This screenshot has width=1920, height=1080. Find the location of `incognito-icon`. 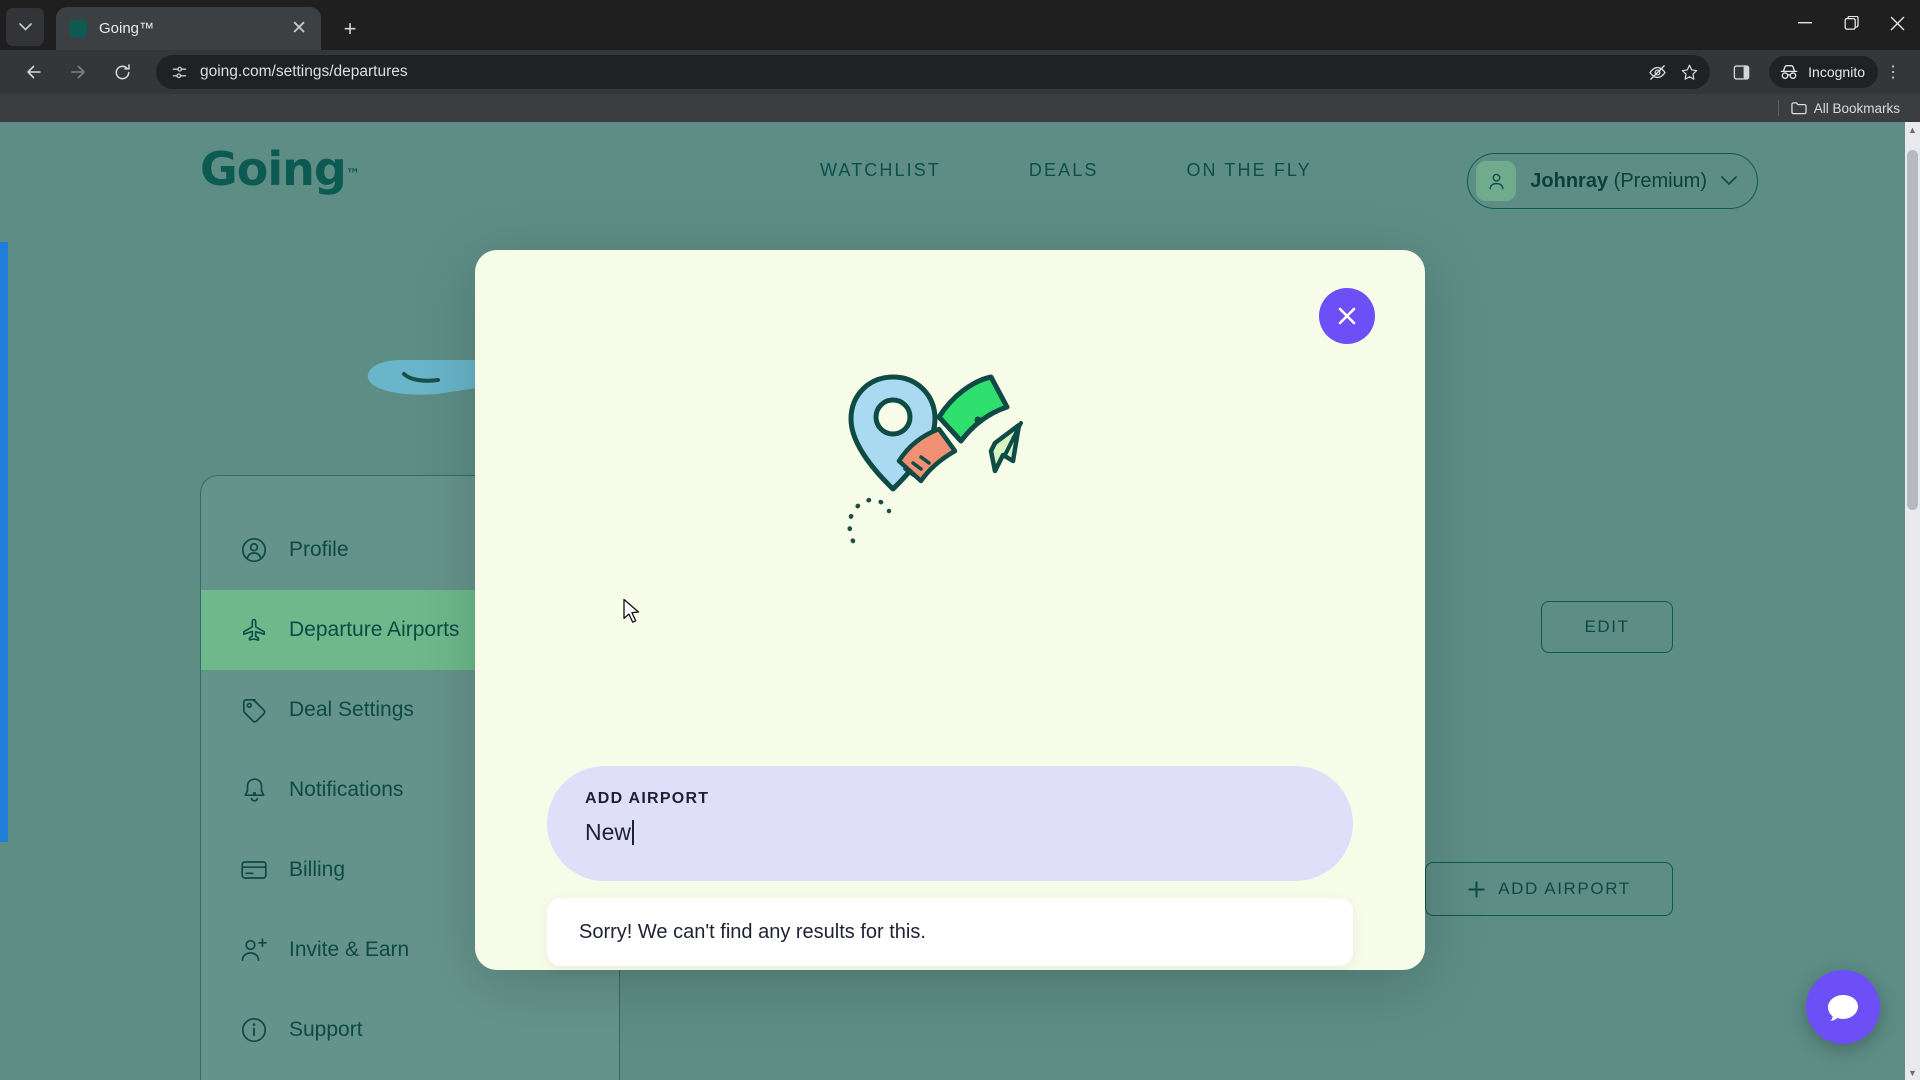

incognito-icon is located at coordinates (1789, 72).